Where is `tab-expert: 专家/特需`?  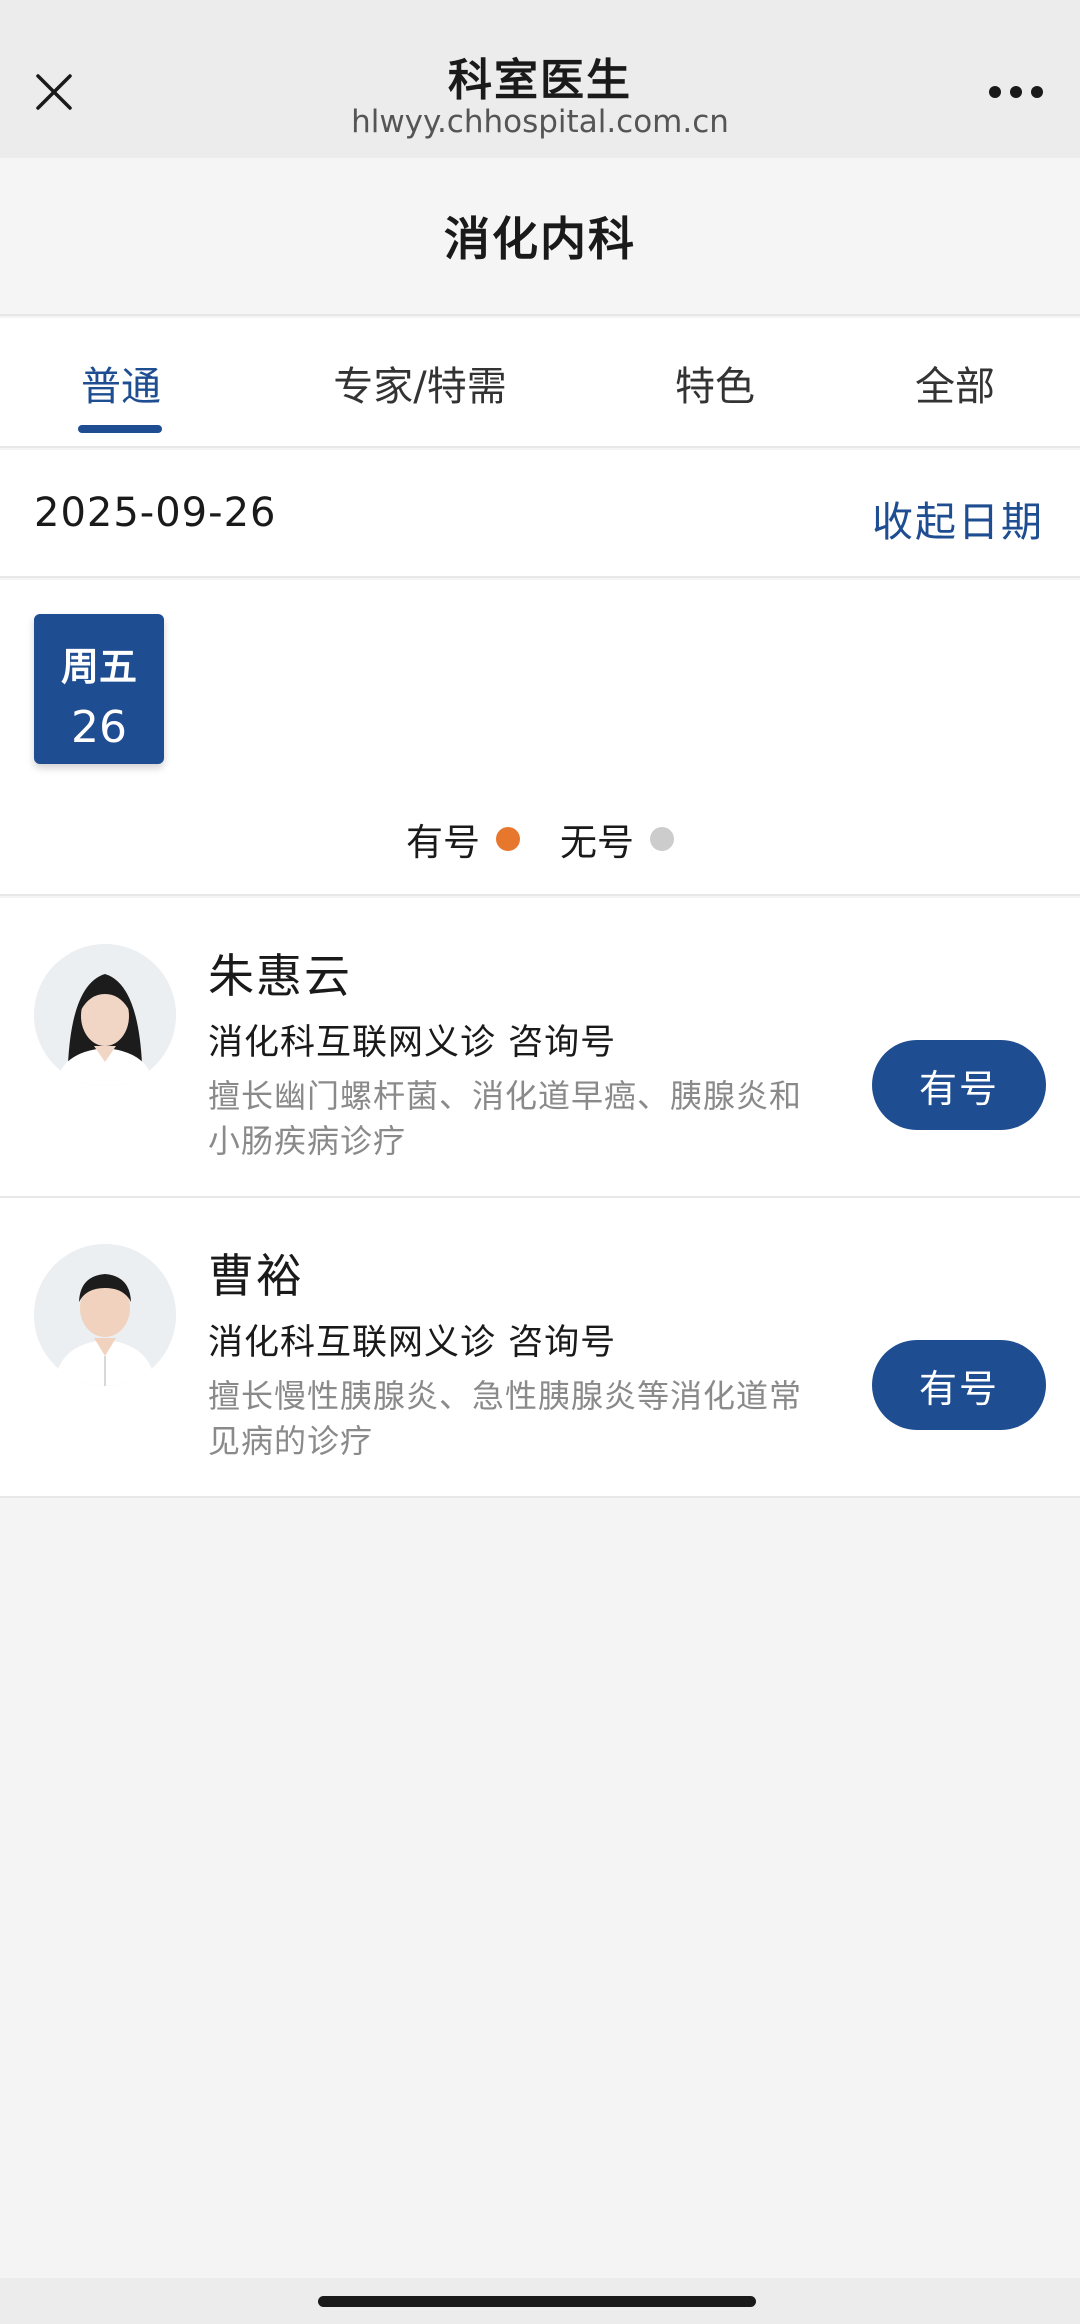 tab-expert: 专家/特需 is located at coordinates (420, 383).